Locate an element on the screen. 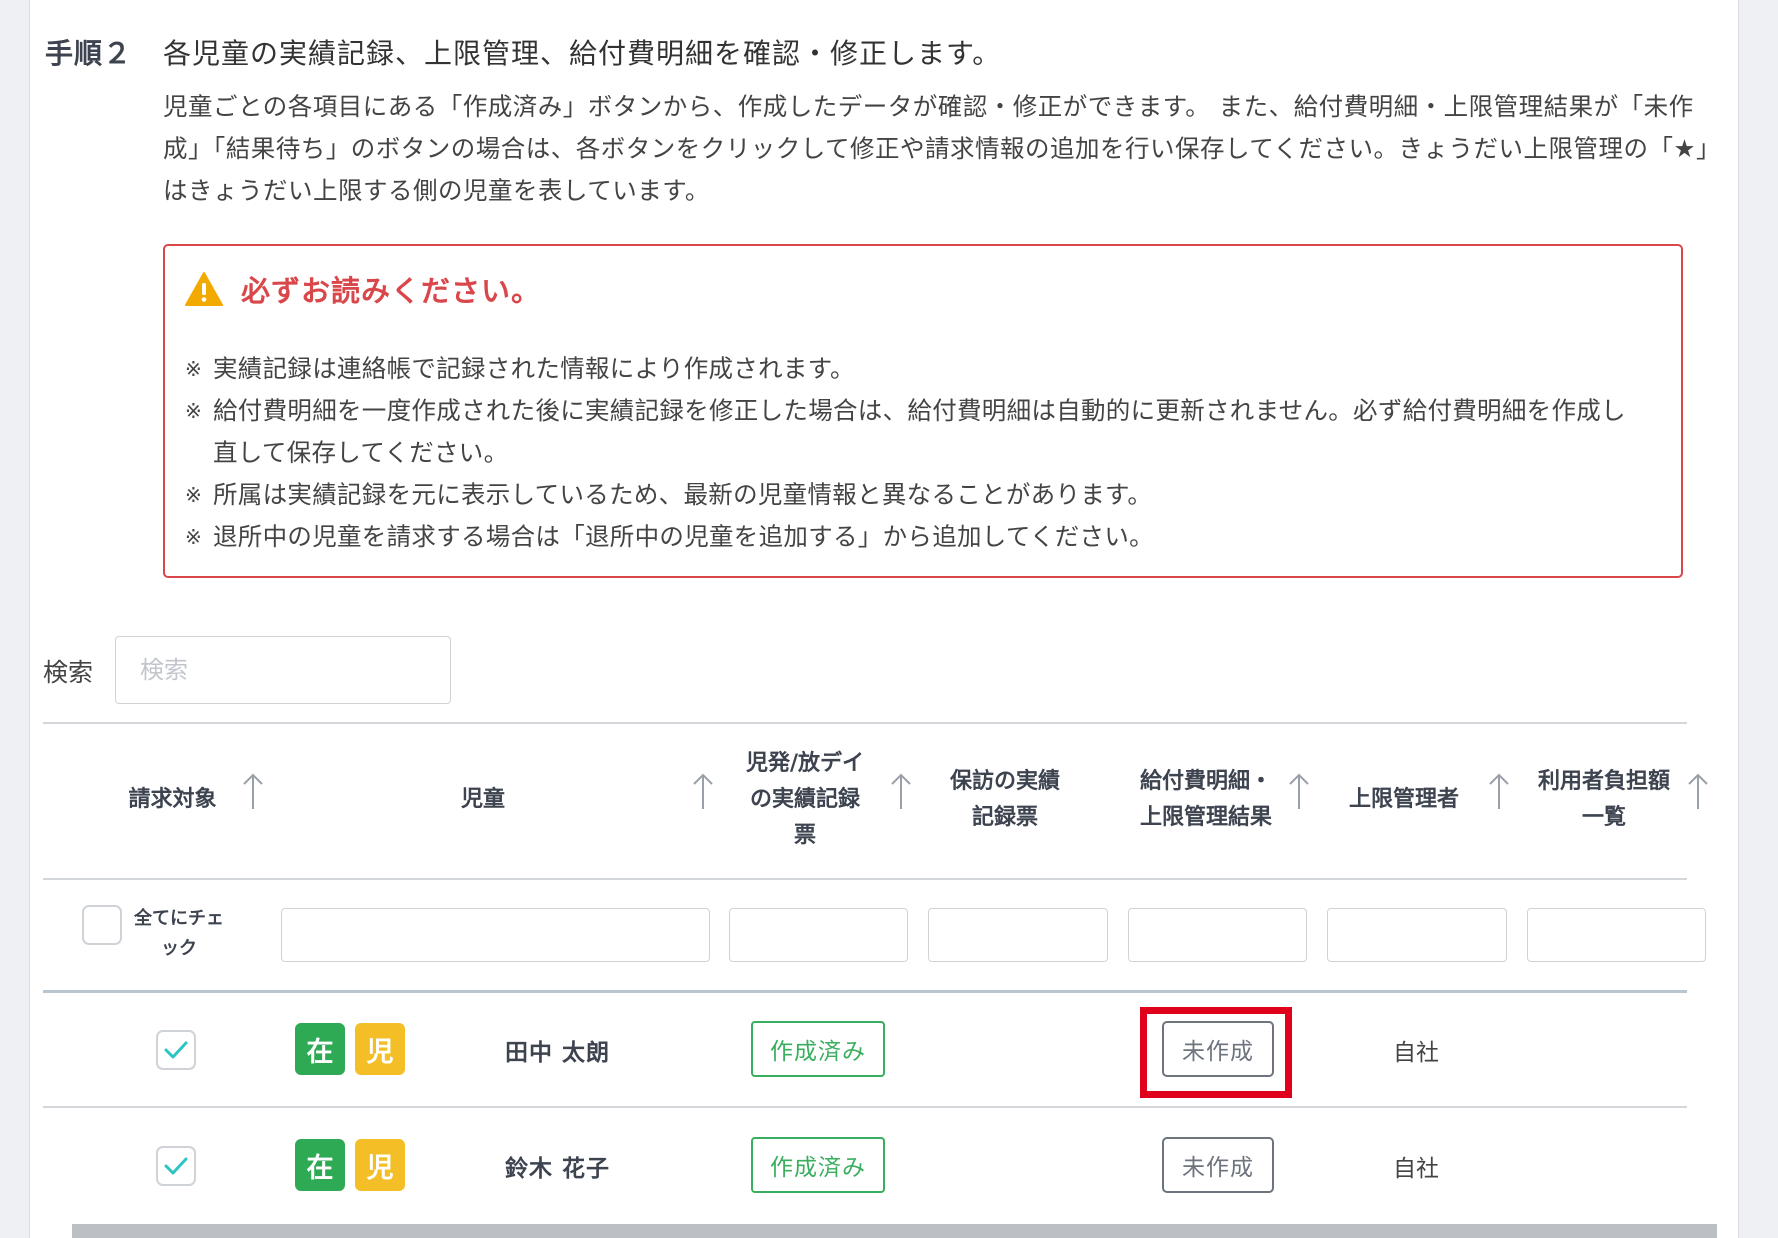  notice-item-text: 所属は実績記録を元に表示しているため、最新の児童情報と異なることがあります。 is located at coordinates (683, 494).